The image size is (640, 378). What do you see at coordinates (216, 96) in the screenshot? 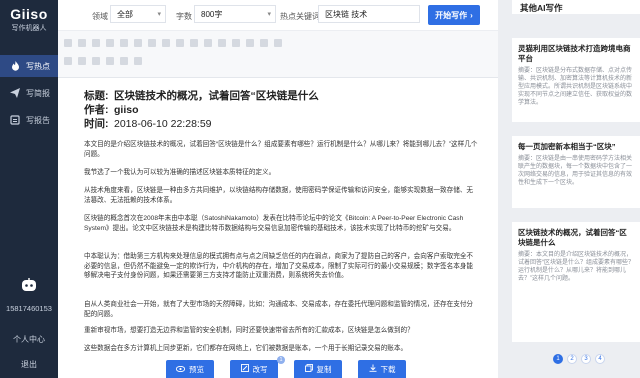
I see `title-value: 区块链技术的概况，试着回答“区块链是什么` at bounding box center [216, 96].